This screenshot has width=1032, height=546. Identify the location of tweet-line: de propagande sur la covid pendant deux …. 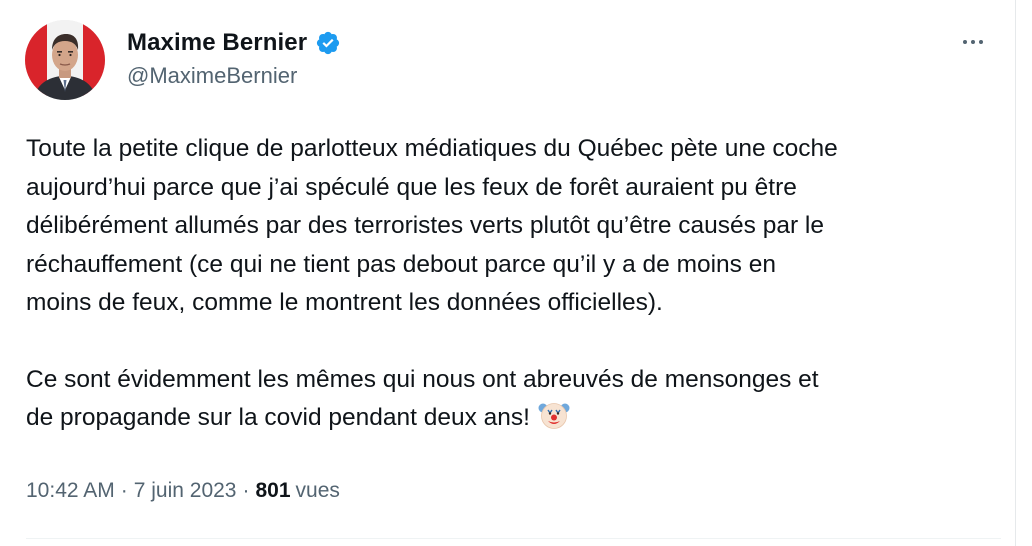
(278, 417).